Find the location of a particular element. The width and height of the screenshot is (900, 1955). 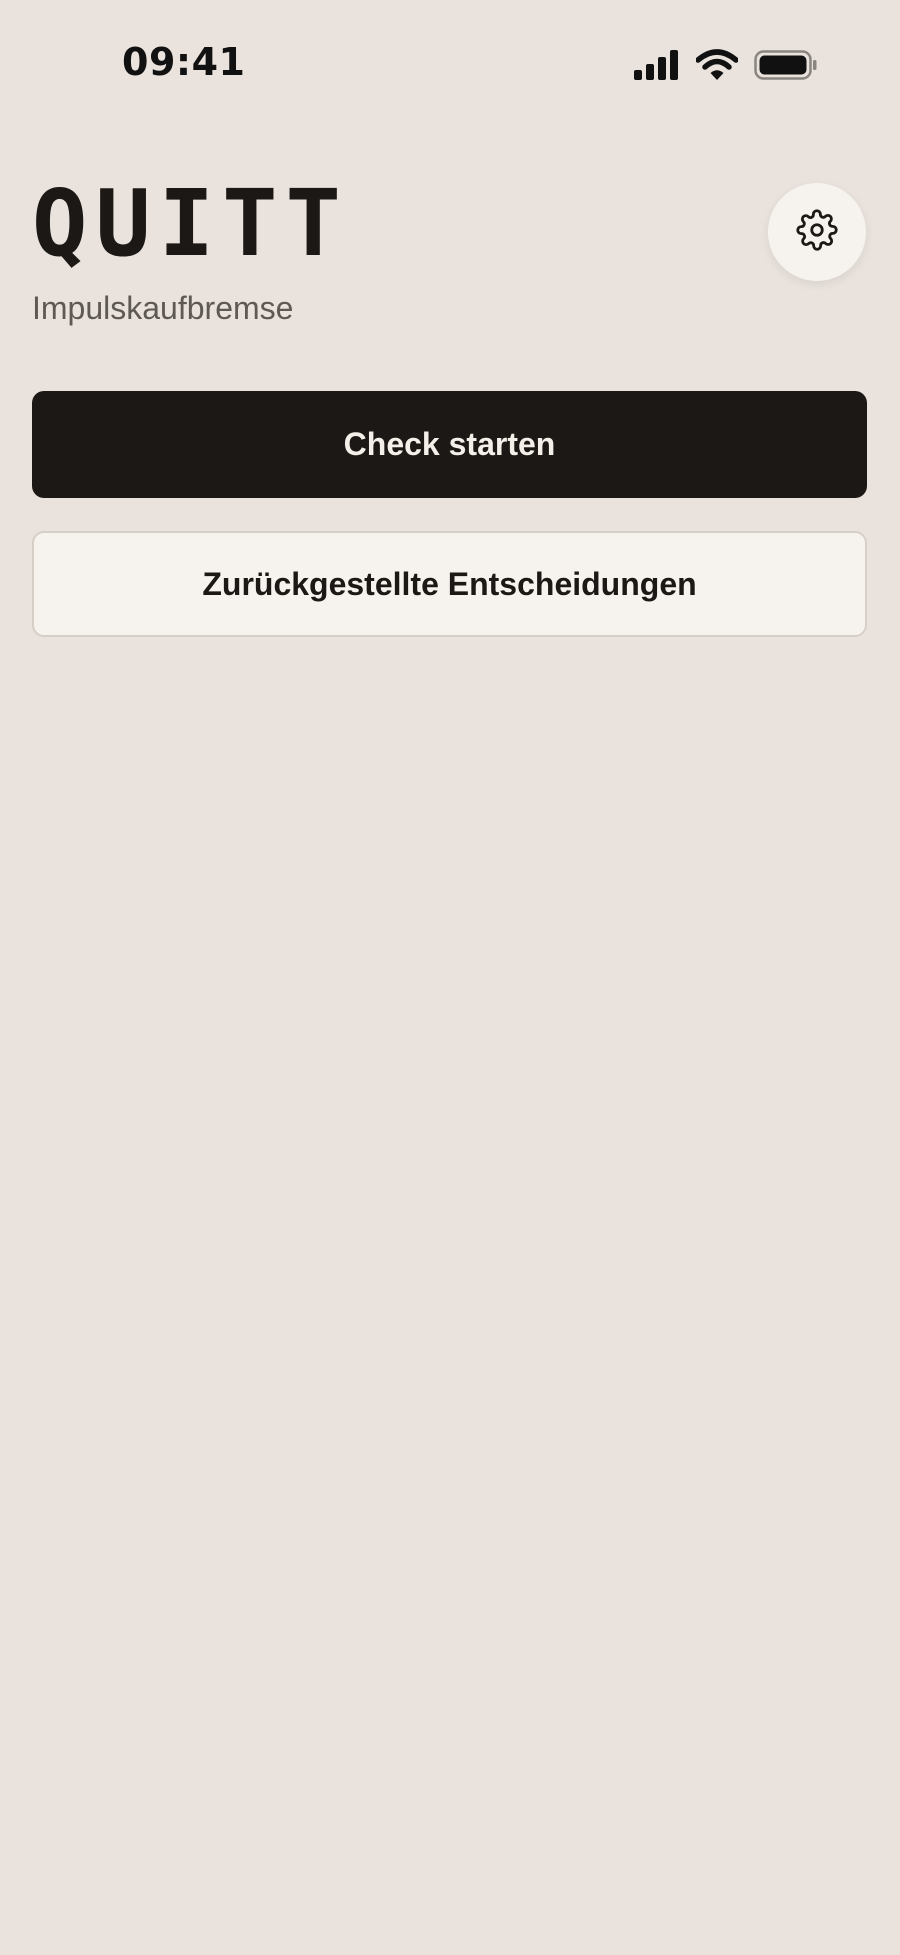

check-start-button: Check starten is located at coordinates (449, 444).